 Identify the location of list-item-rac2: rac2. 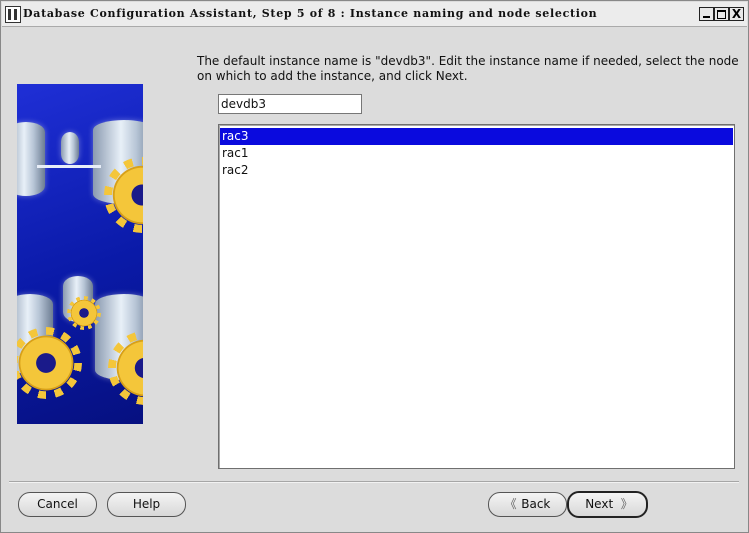
(476, 170).